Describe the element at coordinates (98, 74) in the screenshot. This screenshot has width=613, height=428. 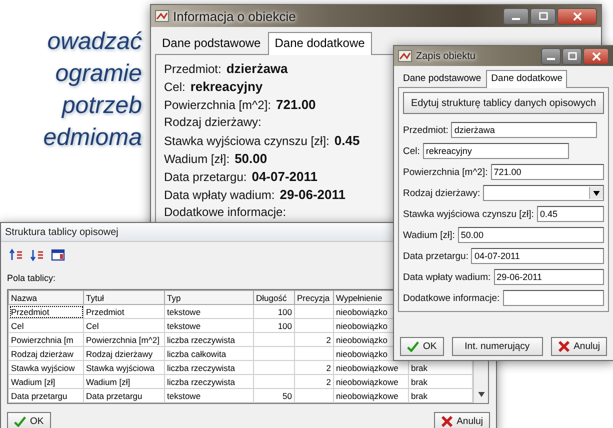
I see `slogan-text: ogramie` at that location.